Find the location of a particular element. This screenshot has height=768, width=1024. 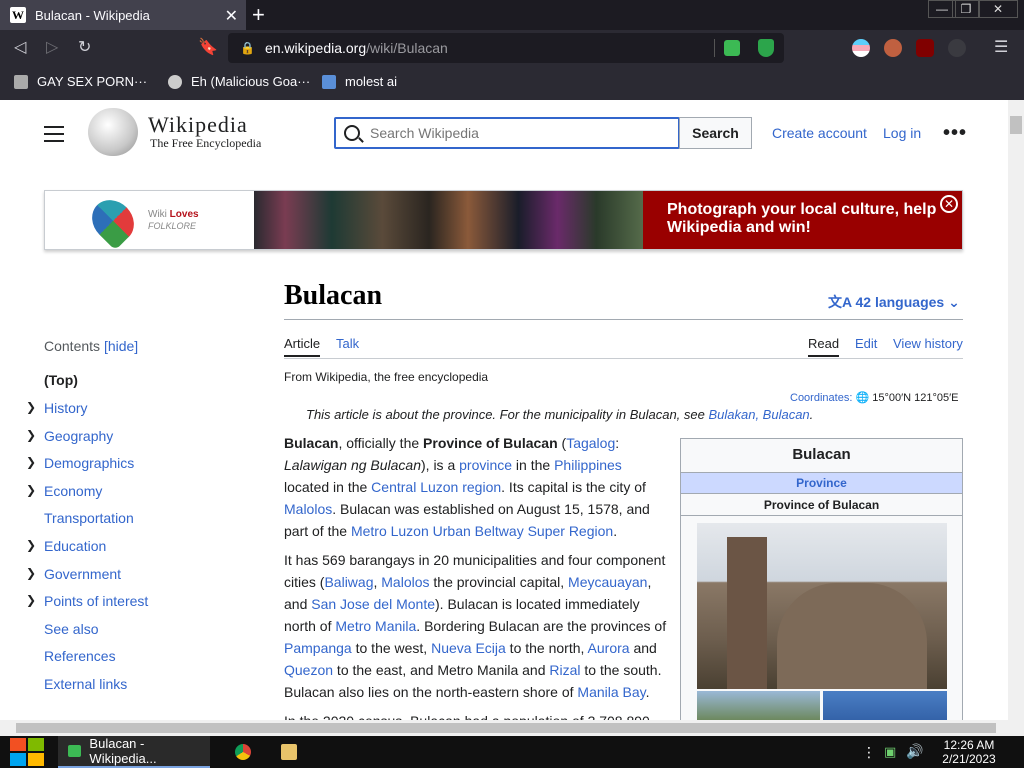

vertical-scrollbar is located at coordinates (1016, 410).